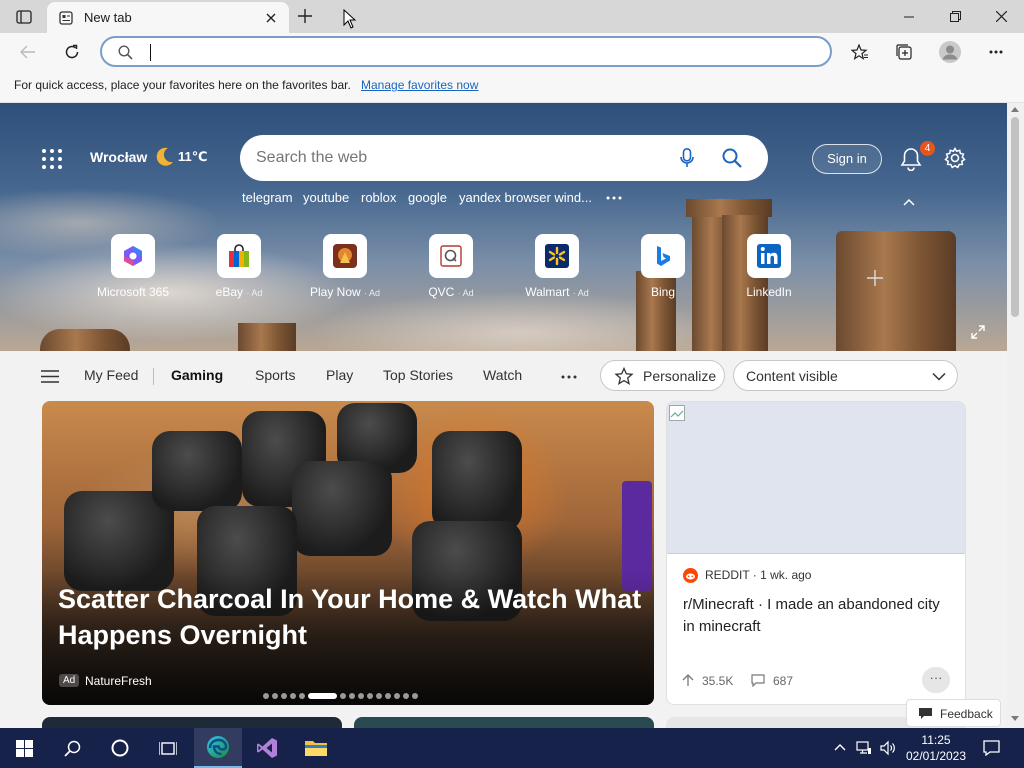 This screenshot has width=1024, height=768. Describe the element at coordinates (502, 375) in the screenshot. I see `nav-watch: Watch` at that location.